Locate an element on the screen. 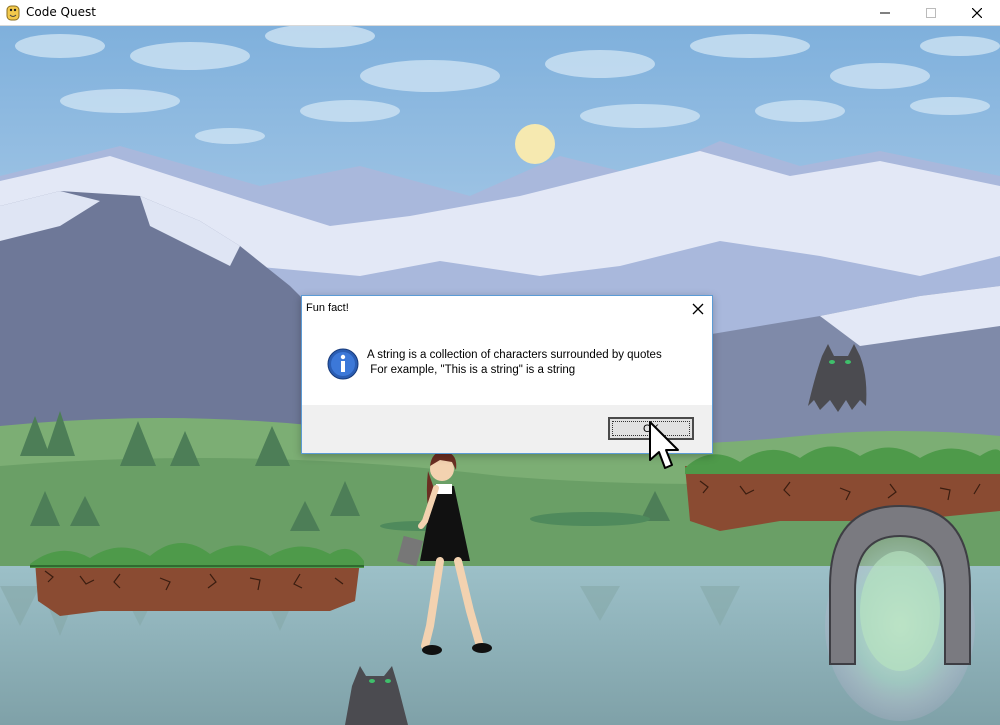  minimize-icon is located at coordinates (885, 13).